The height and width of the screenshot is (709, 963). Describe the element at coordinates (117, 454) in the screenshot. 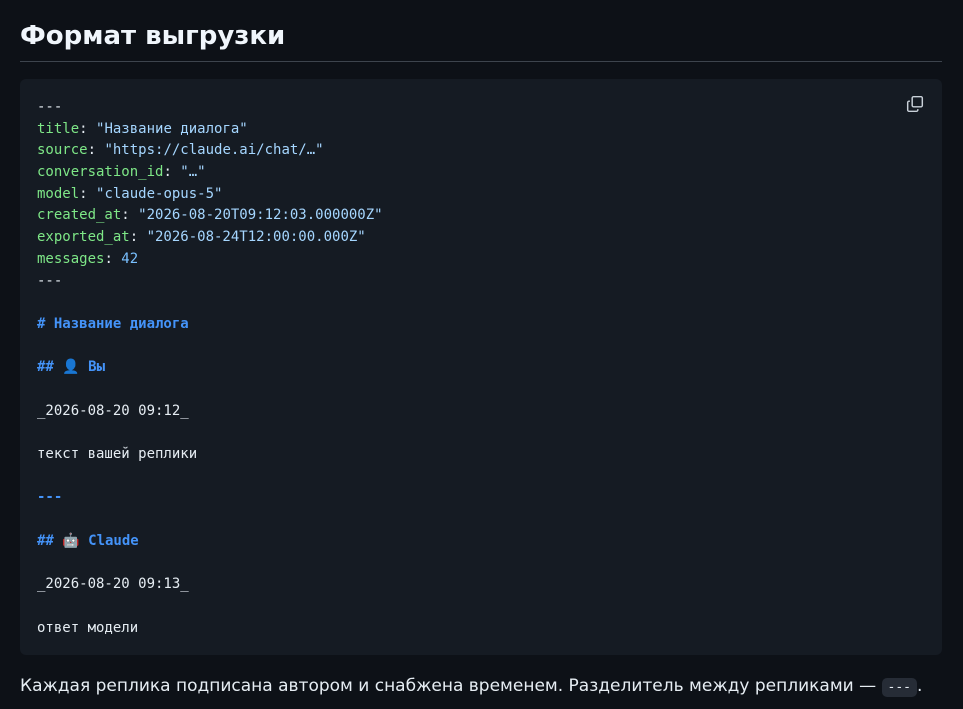

I see `user-message-text: текст вашей реплики` at that location.